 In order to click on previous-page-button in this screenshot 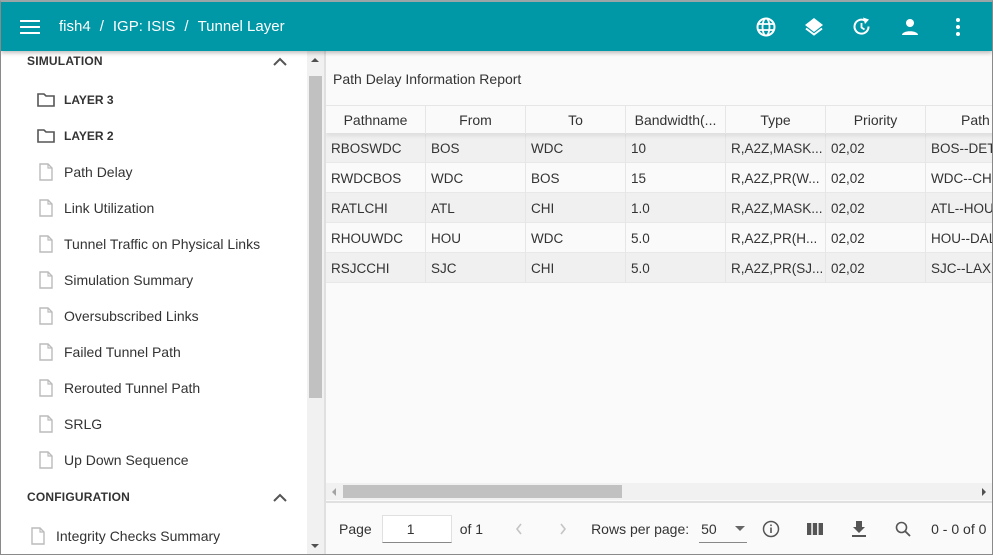, I will do `click(519, 529)`.